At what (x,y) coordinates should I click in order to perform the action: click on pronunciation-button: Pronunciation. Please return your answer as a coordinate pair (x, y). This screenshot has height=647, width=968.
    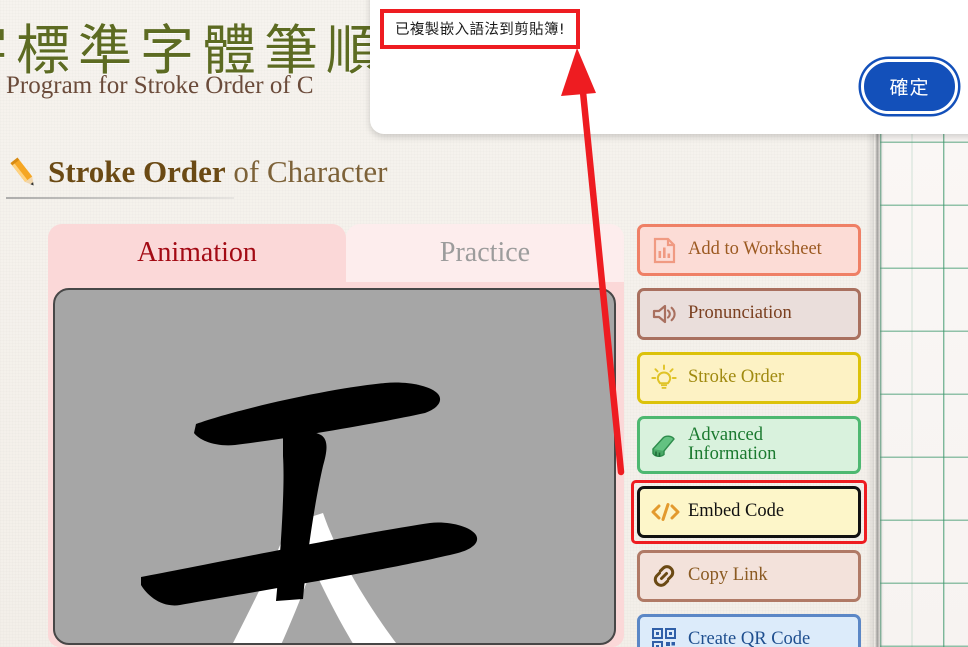
    Looking at the image, I should click on (749, 314).